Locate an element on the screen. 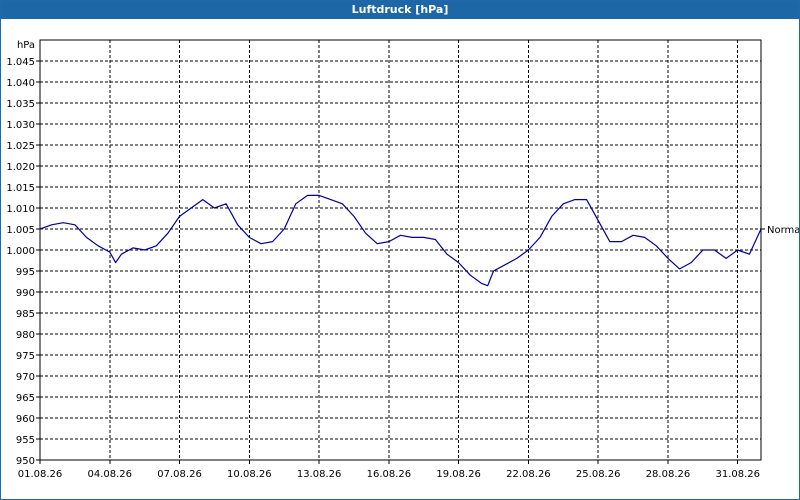  x-tick-label: 22.08.26 is located at coordinates (528, 474).